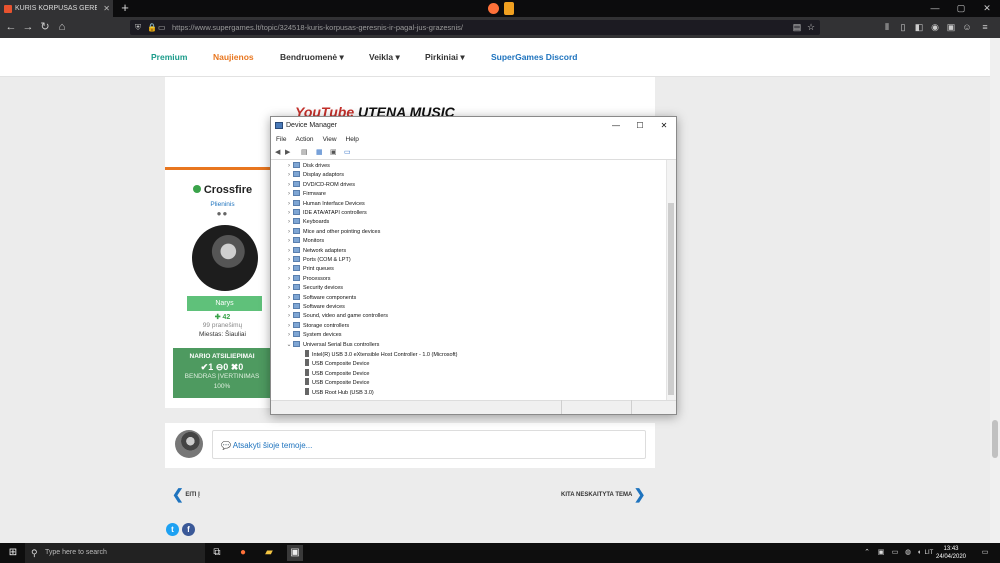 Image resolution: width=1000 pixels, height=563 pixels. I want to click on next-unread-topic-link: KITA NESKAITYTA TEMA ❯, so click(603, 494).